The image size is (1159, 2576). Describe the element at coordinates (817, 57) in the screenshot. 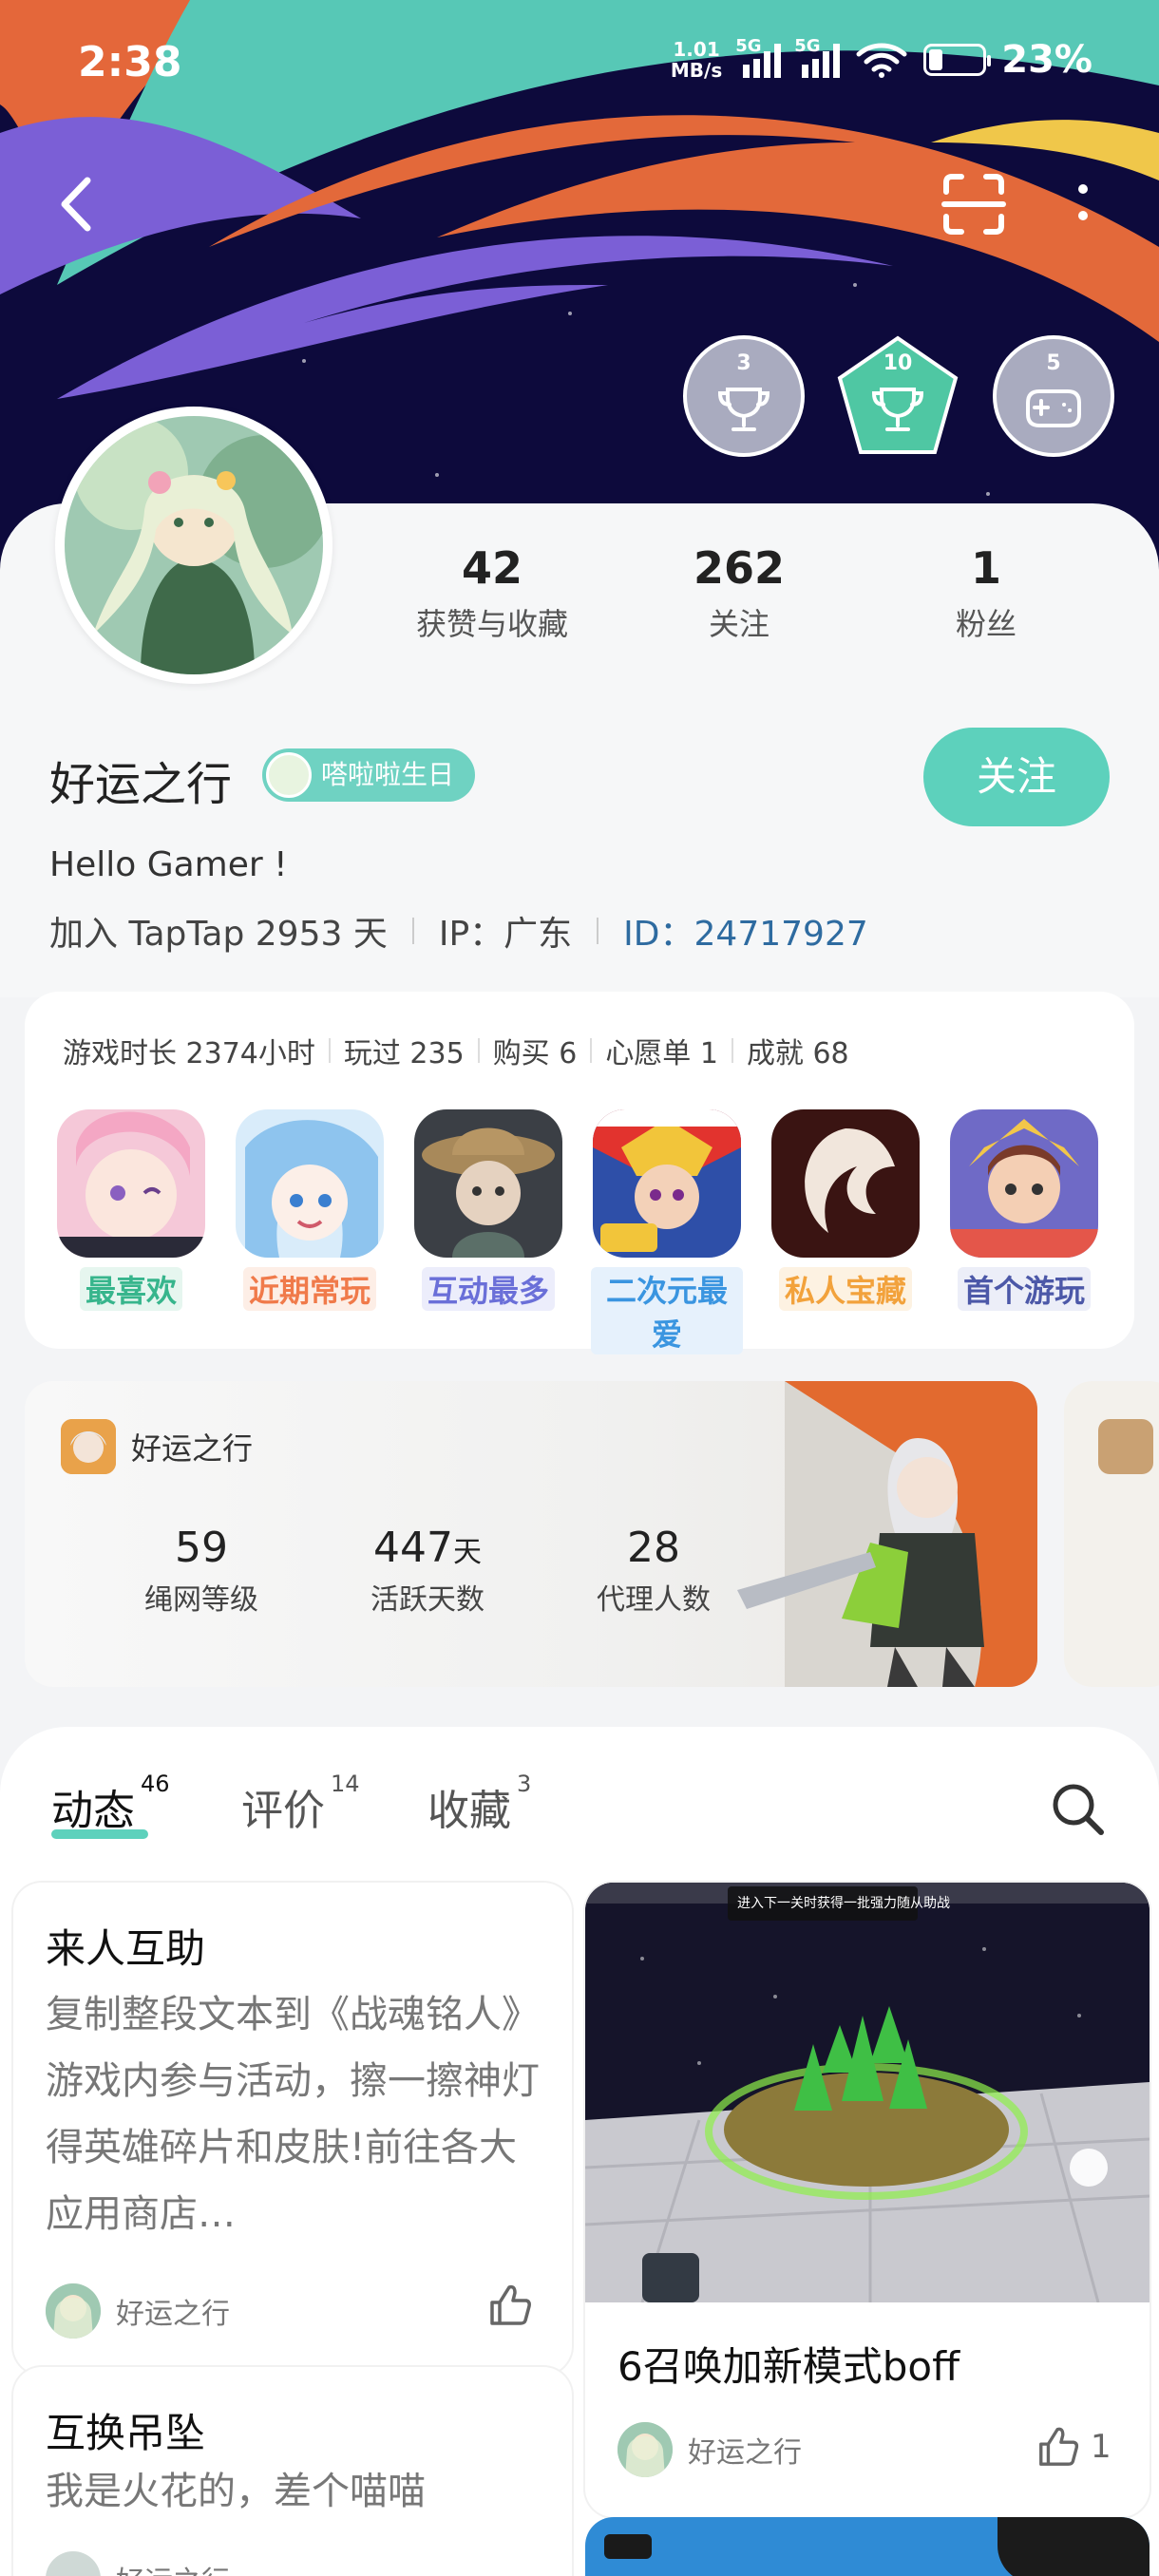

I see `signal-icon-2: 5G` at that location.